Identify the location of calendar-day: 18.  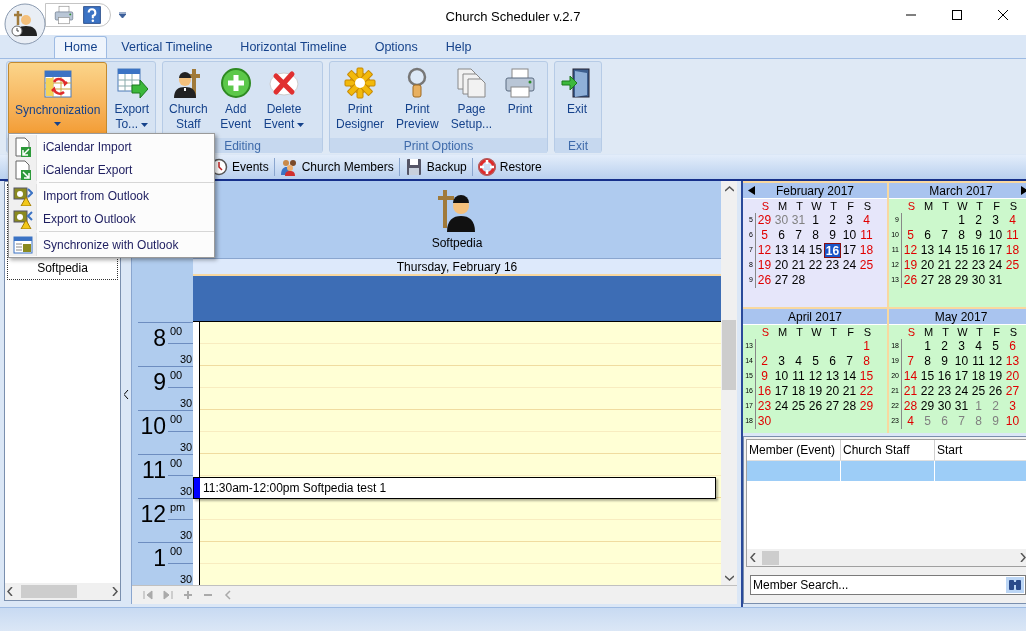
(866, 250).